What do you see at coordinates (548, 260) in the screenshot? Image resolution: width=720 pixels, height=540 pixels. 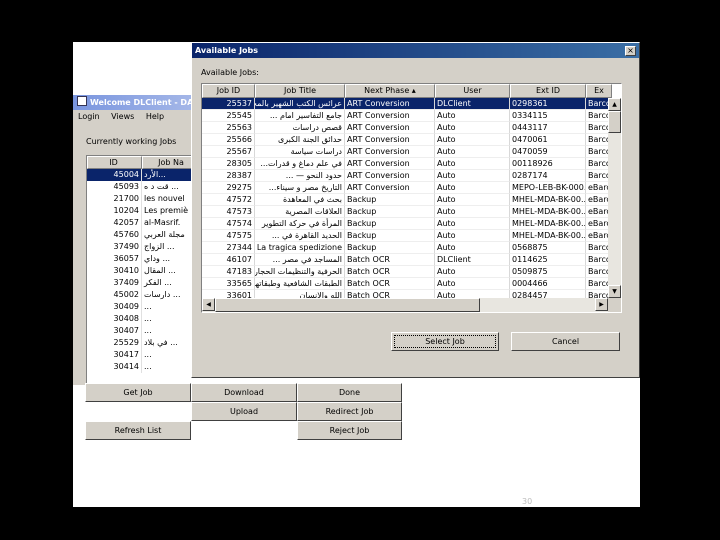 I see `ext-id-cell: 0114625` at bounding box center [548, 260].